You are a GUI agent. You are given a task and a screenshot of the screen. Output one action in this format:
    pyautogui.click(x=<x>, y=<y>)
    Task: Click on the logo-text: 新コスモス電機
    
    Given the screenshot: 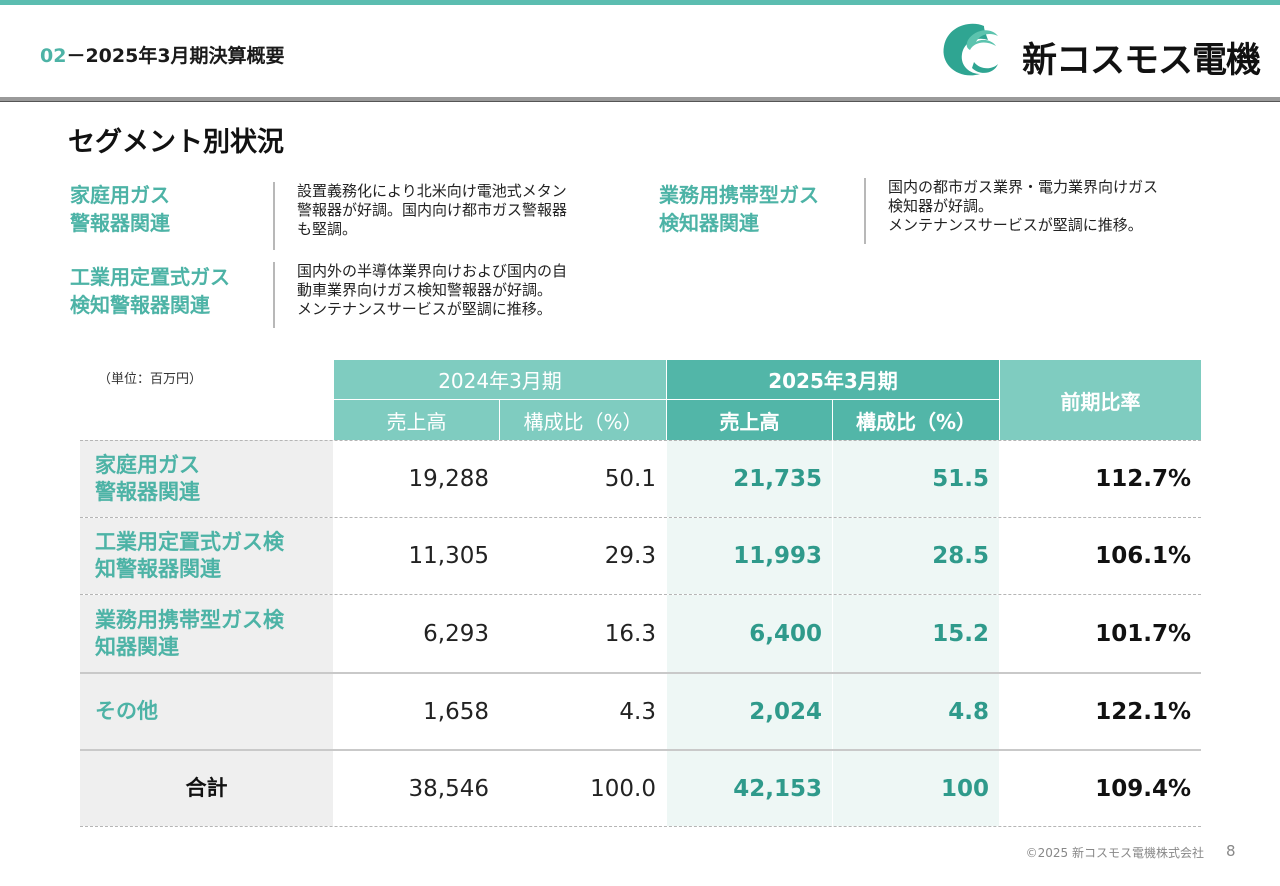 What is the action you would take?
    pyautogui.click(x=1141, y=61)
    